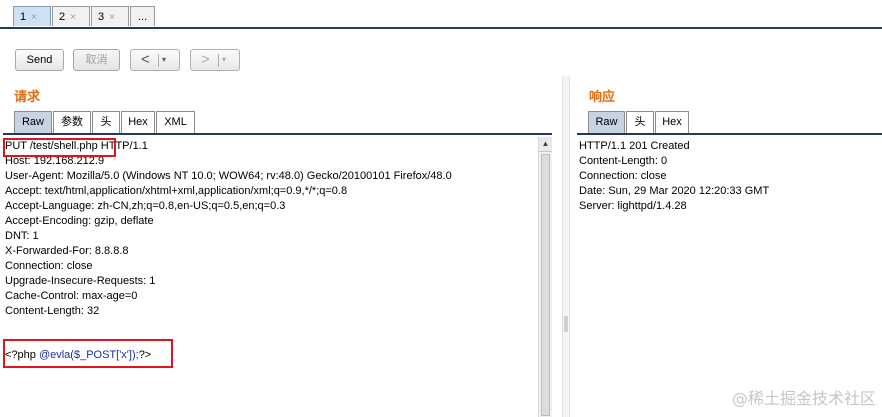 This screenshot has width=882, height=417. I want to click on request-scrollbar: ▲, so click(545, 277).